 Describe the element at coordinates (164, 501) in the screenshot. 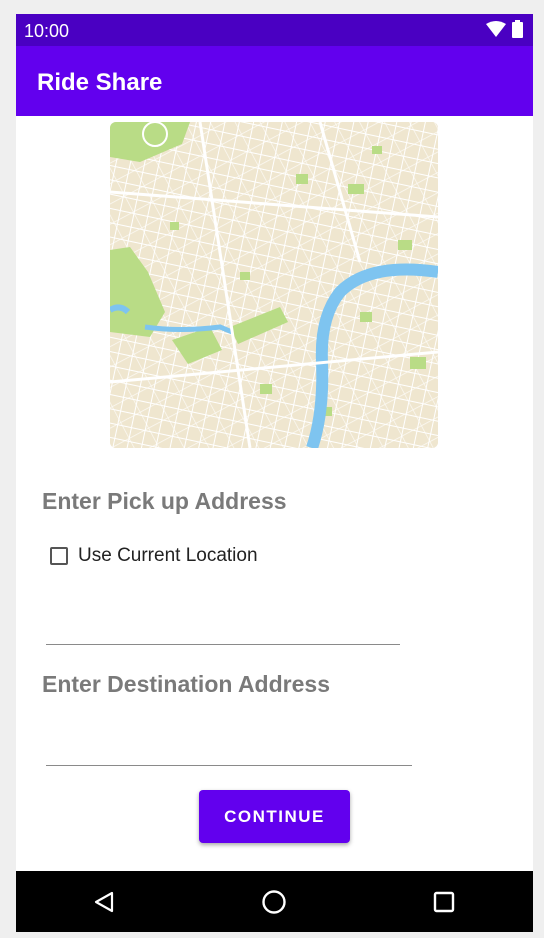

I see `pickup-heading: Enter Pick up Address` at that location.